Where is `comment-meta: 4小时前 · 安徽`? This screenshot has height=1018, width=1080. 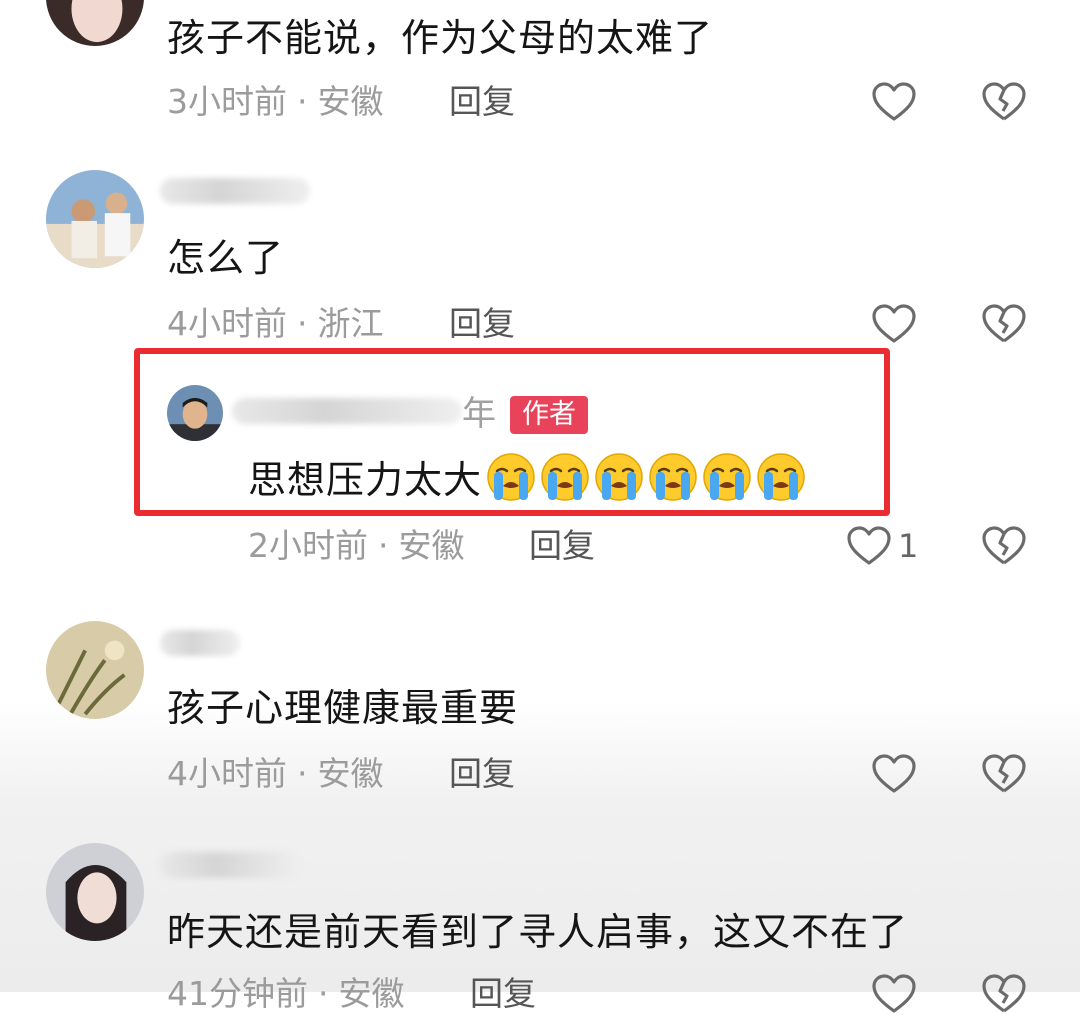
comment-meta: 4小时前 · 安徽 is located at coordinates (275, 774).